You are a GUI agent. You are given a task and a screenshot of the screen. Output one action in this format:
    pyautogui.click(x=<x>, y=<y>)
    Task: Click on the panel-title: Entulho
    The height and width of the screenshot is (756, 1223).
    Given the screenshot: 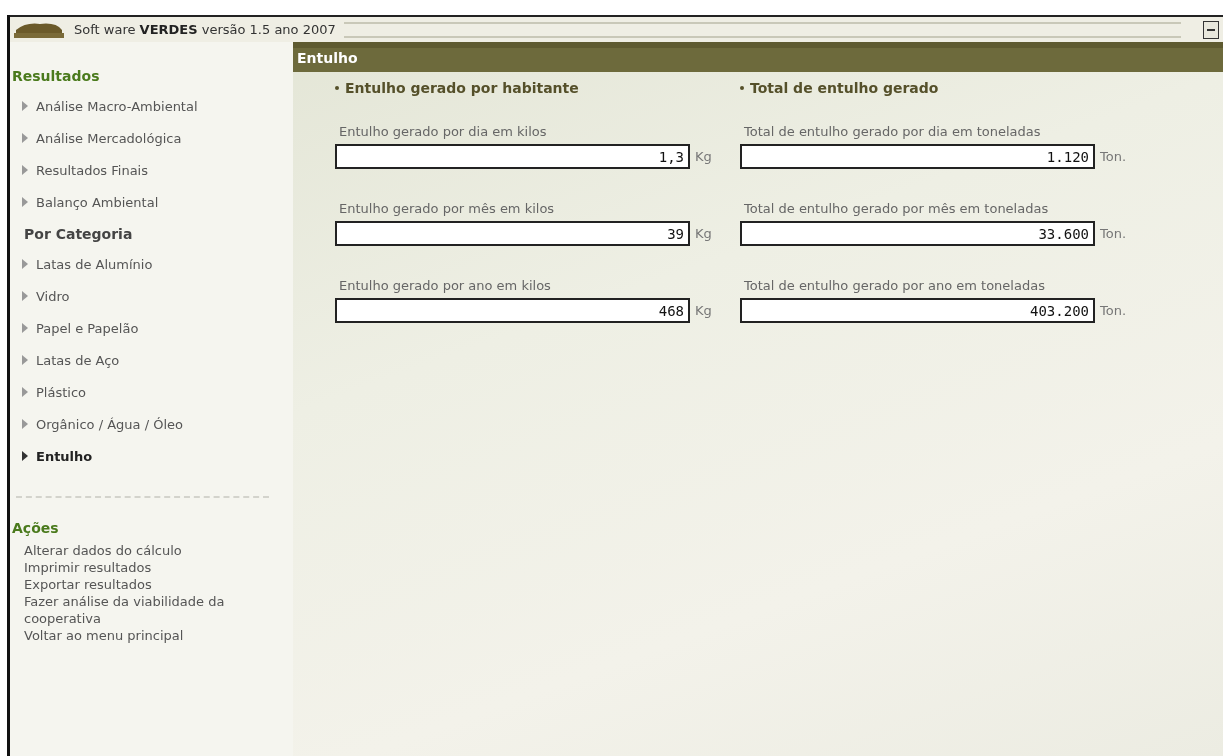 What is the action you would take?
    pyautogui.click(x=758, y=60)
    